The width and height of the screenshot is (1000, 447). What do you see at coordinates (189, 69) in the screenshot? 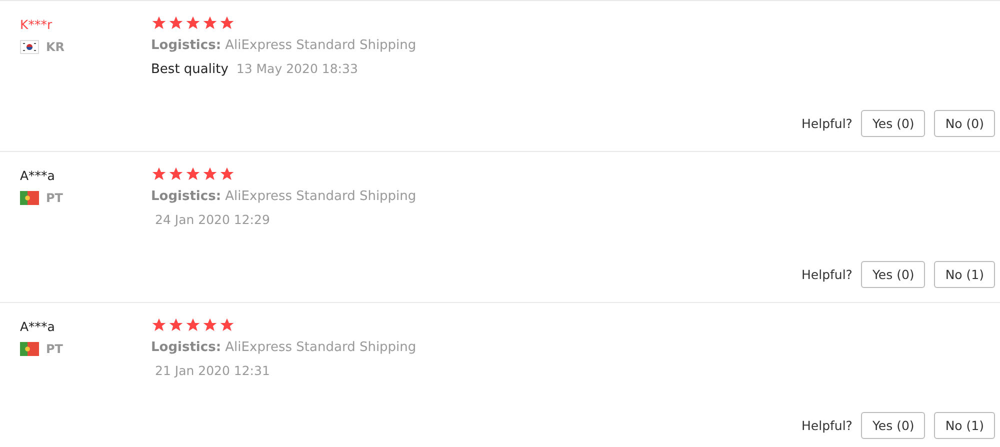
I see `review-comment: Best quality` at bounding box center [189, 69].